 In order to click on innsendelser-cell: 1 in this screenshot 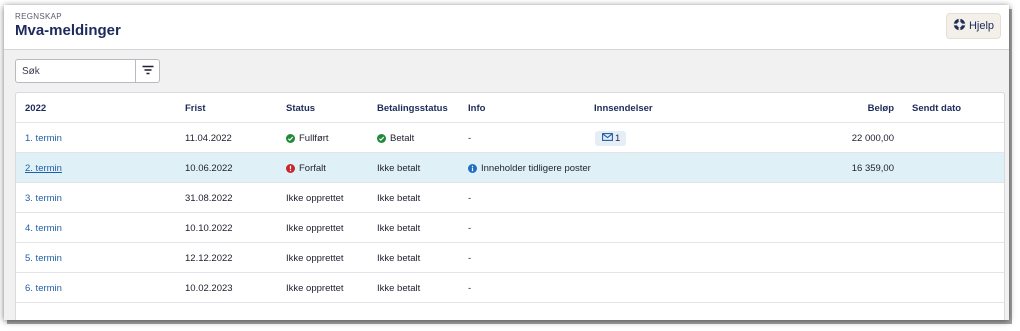, I will do `click(610, 138)`.